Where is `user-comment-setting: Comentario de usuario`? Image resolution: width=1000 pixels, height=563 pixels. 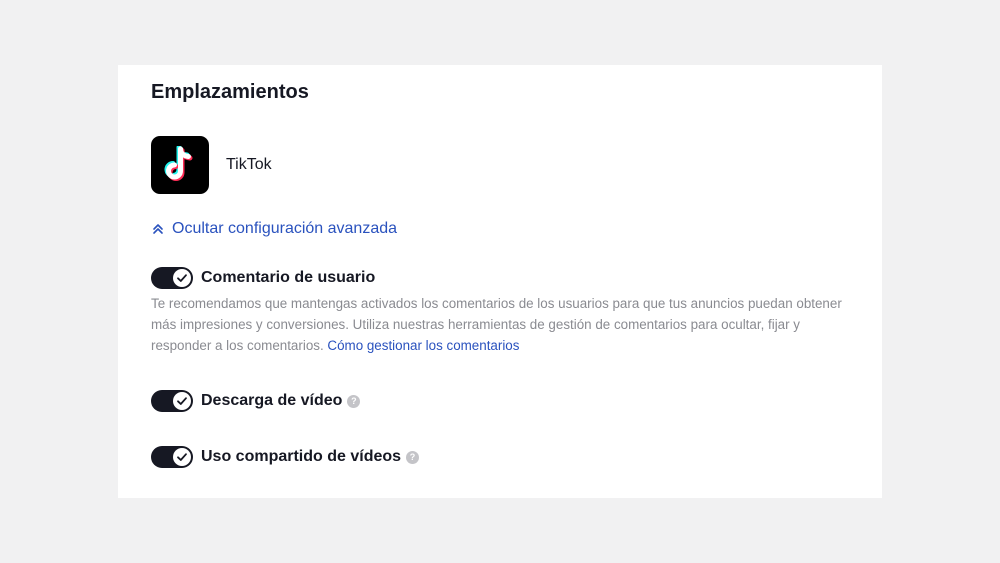
user-comment-setting: Comentario de usuario is located at coordinates (263, 278).